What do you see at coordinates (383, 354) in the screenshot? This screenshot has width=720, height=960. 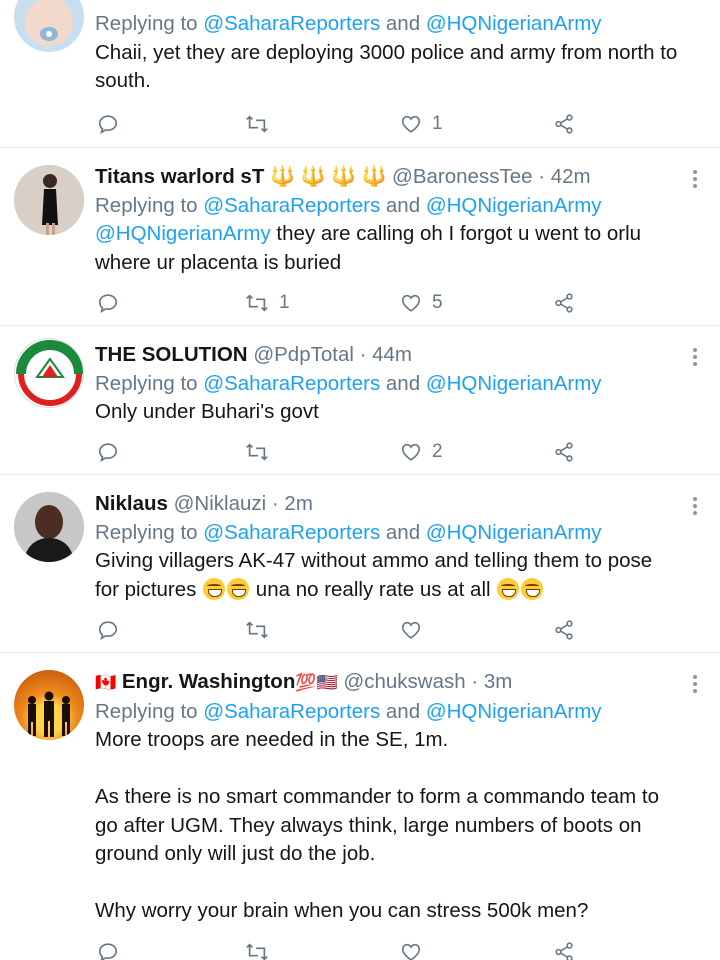 I see `timestamp: · 44m` at bounding box center [383, 354].